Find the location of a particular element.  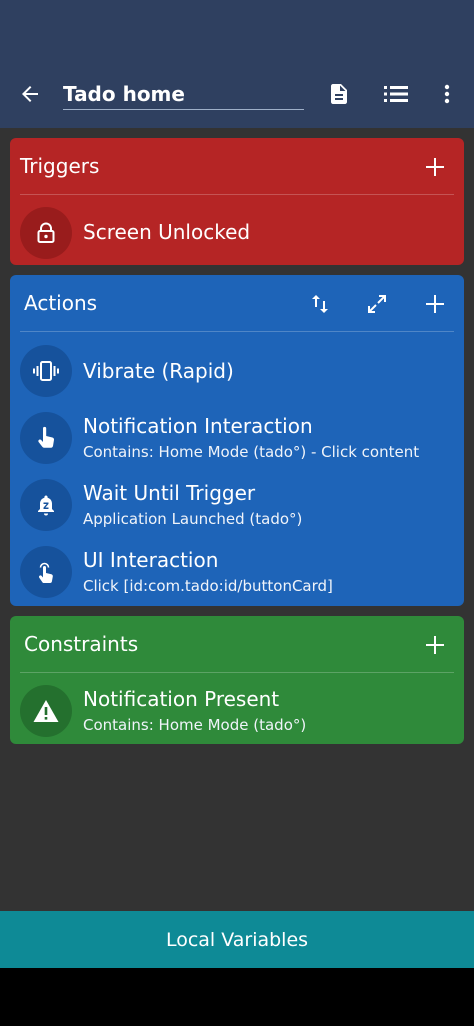

triggers-header: Triggers is located at coordinates (237, 166).